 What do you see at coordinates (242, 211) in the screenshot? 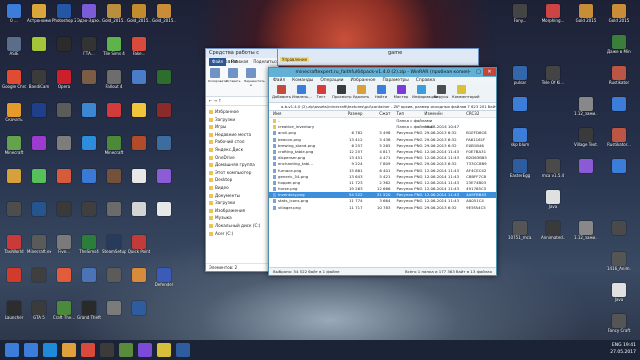
I see `nav-item: Изображения` at bounding box center [242, 211].